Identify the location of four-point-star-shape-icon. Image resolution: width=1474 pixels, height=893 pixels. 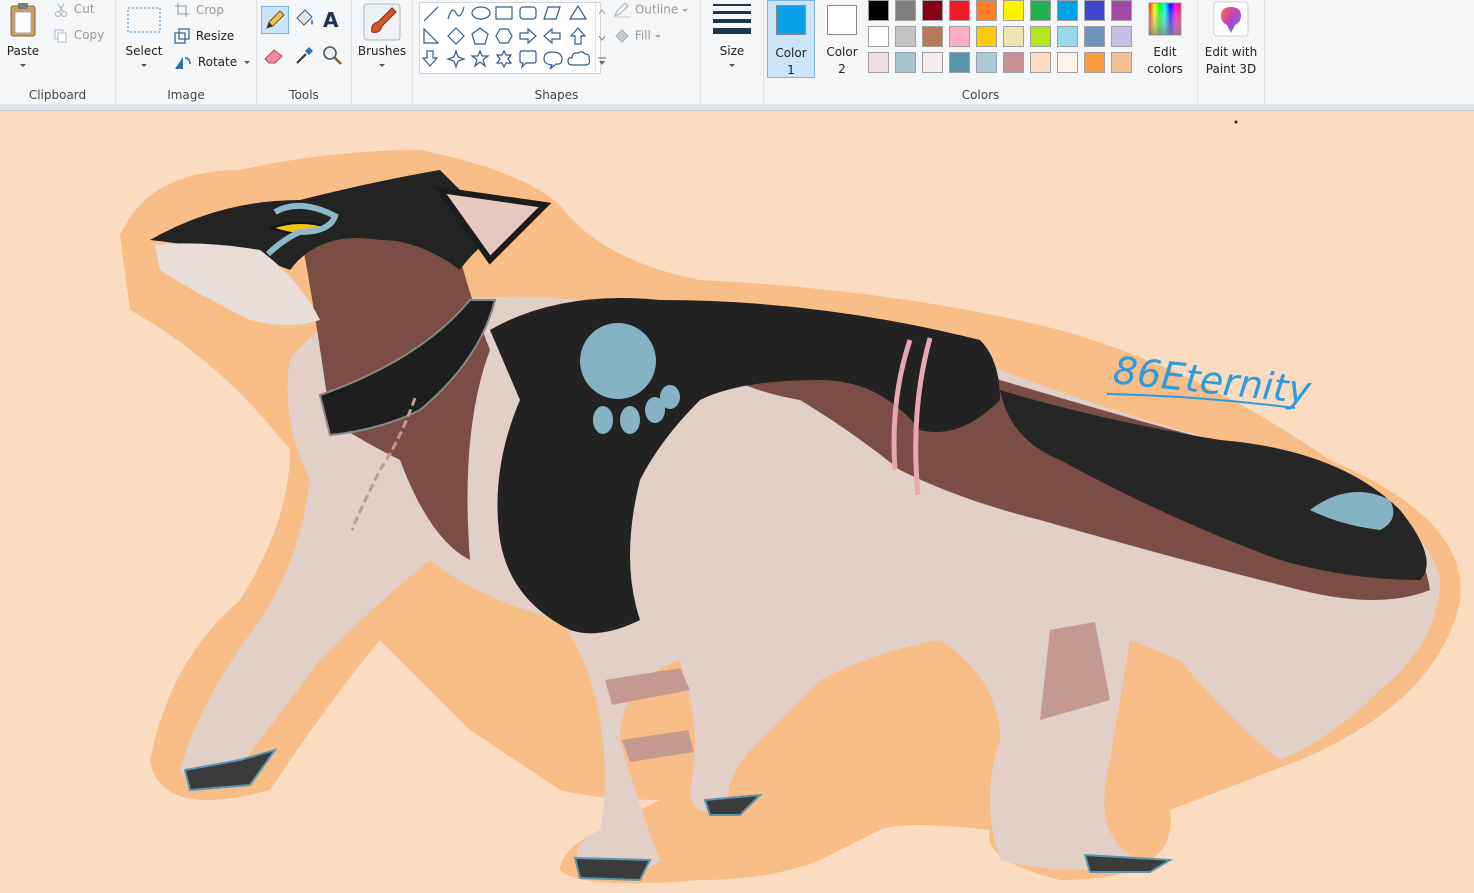
(456, 59).